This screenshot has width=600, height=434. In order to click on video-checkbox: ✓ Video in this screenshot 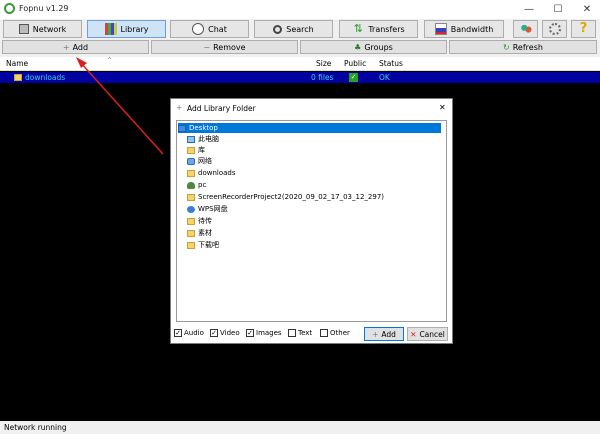, I will do `click(225, 333)`.